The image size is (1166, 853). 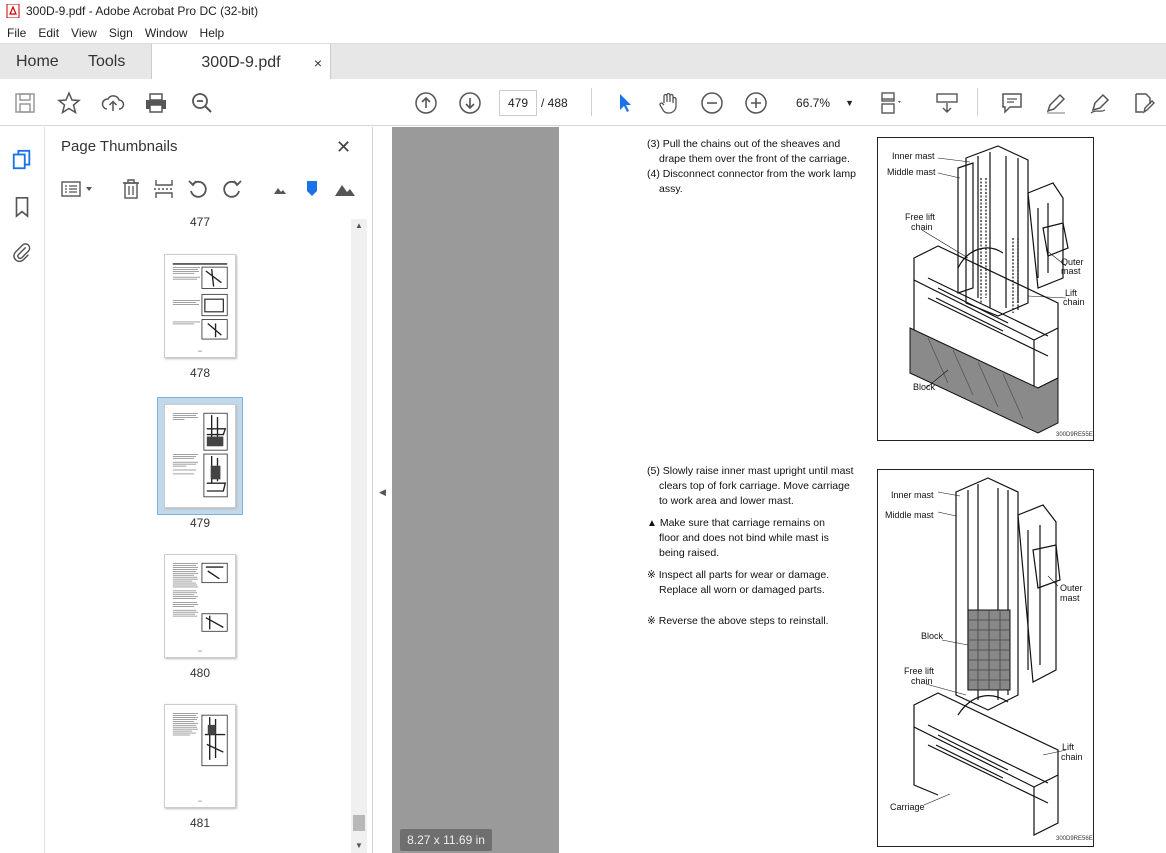 What do you see at coordinates (209, 189) in the screenshot?
I see `thumbnail-toolbar` at bounding box center [209, 189].